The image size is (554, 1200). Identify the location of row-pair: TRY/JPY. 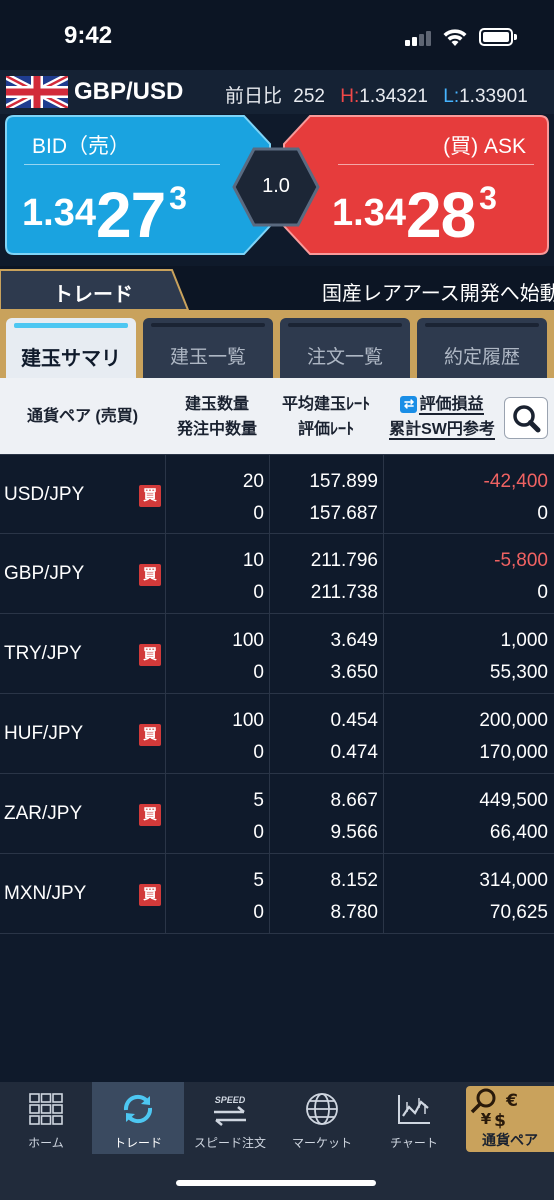
(43, 653).